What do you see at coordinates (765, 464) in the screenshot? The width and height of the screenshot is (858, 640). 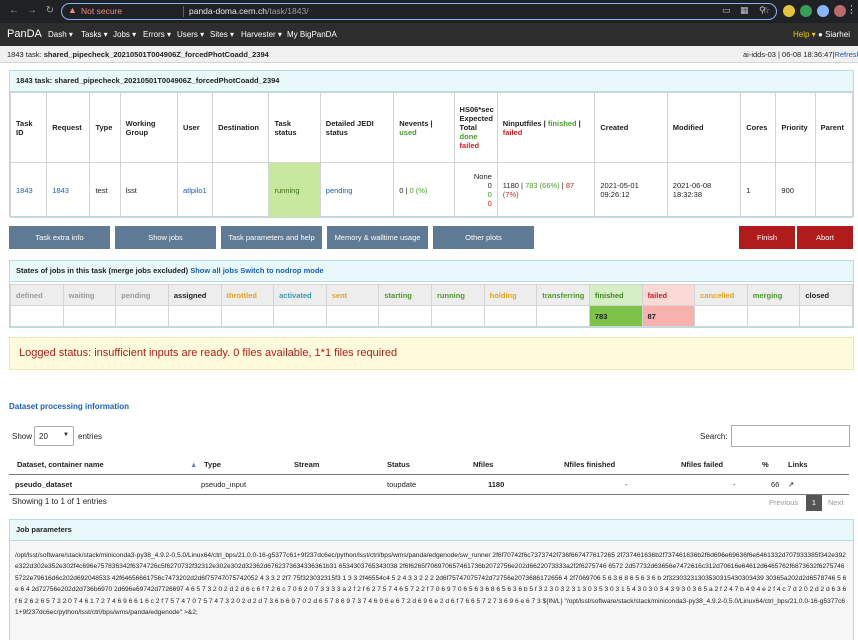 I see `col-percent: %` at bounding box center [765, 464].